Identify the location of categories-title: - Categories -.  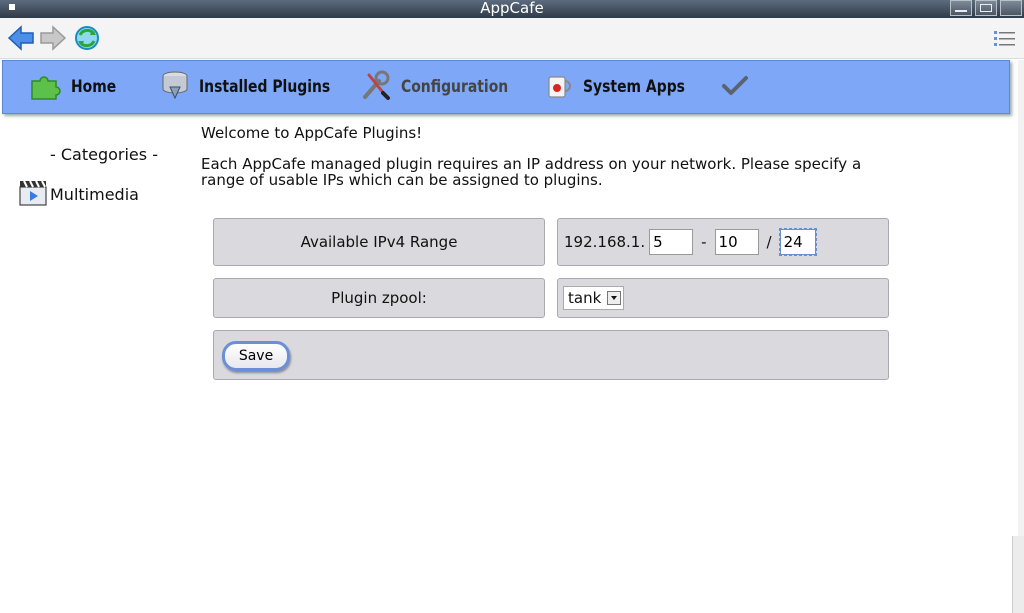
(104, 154).